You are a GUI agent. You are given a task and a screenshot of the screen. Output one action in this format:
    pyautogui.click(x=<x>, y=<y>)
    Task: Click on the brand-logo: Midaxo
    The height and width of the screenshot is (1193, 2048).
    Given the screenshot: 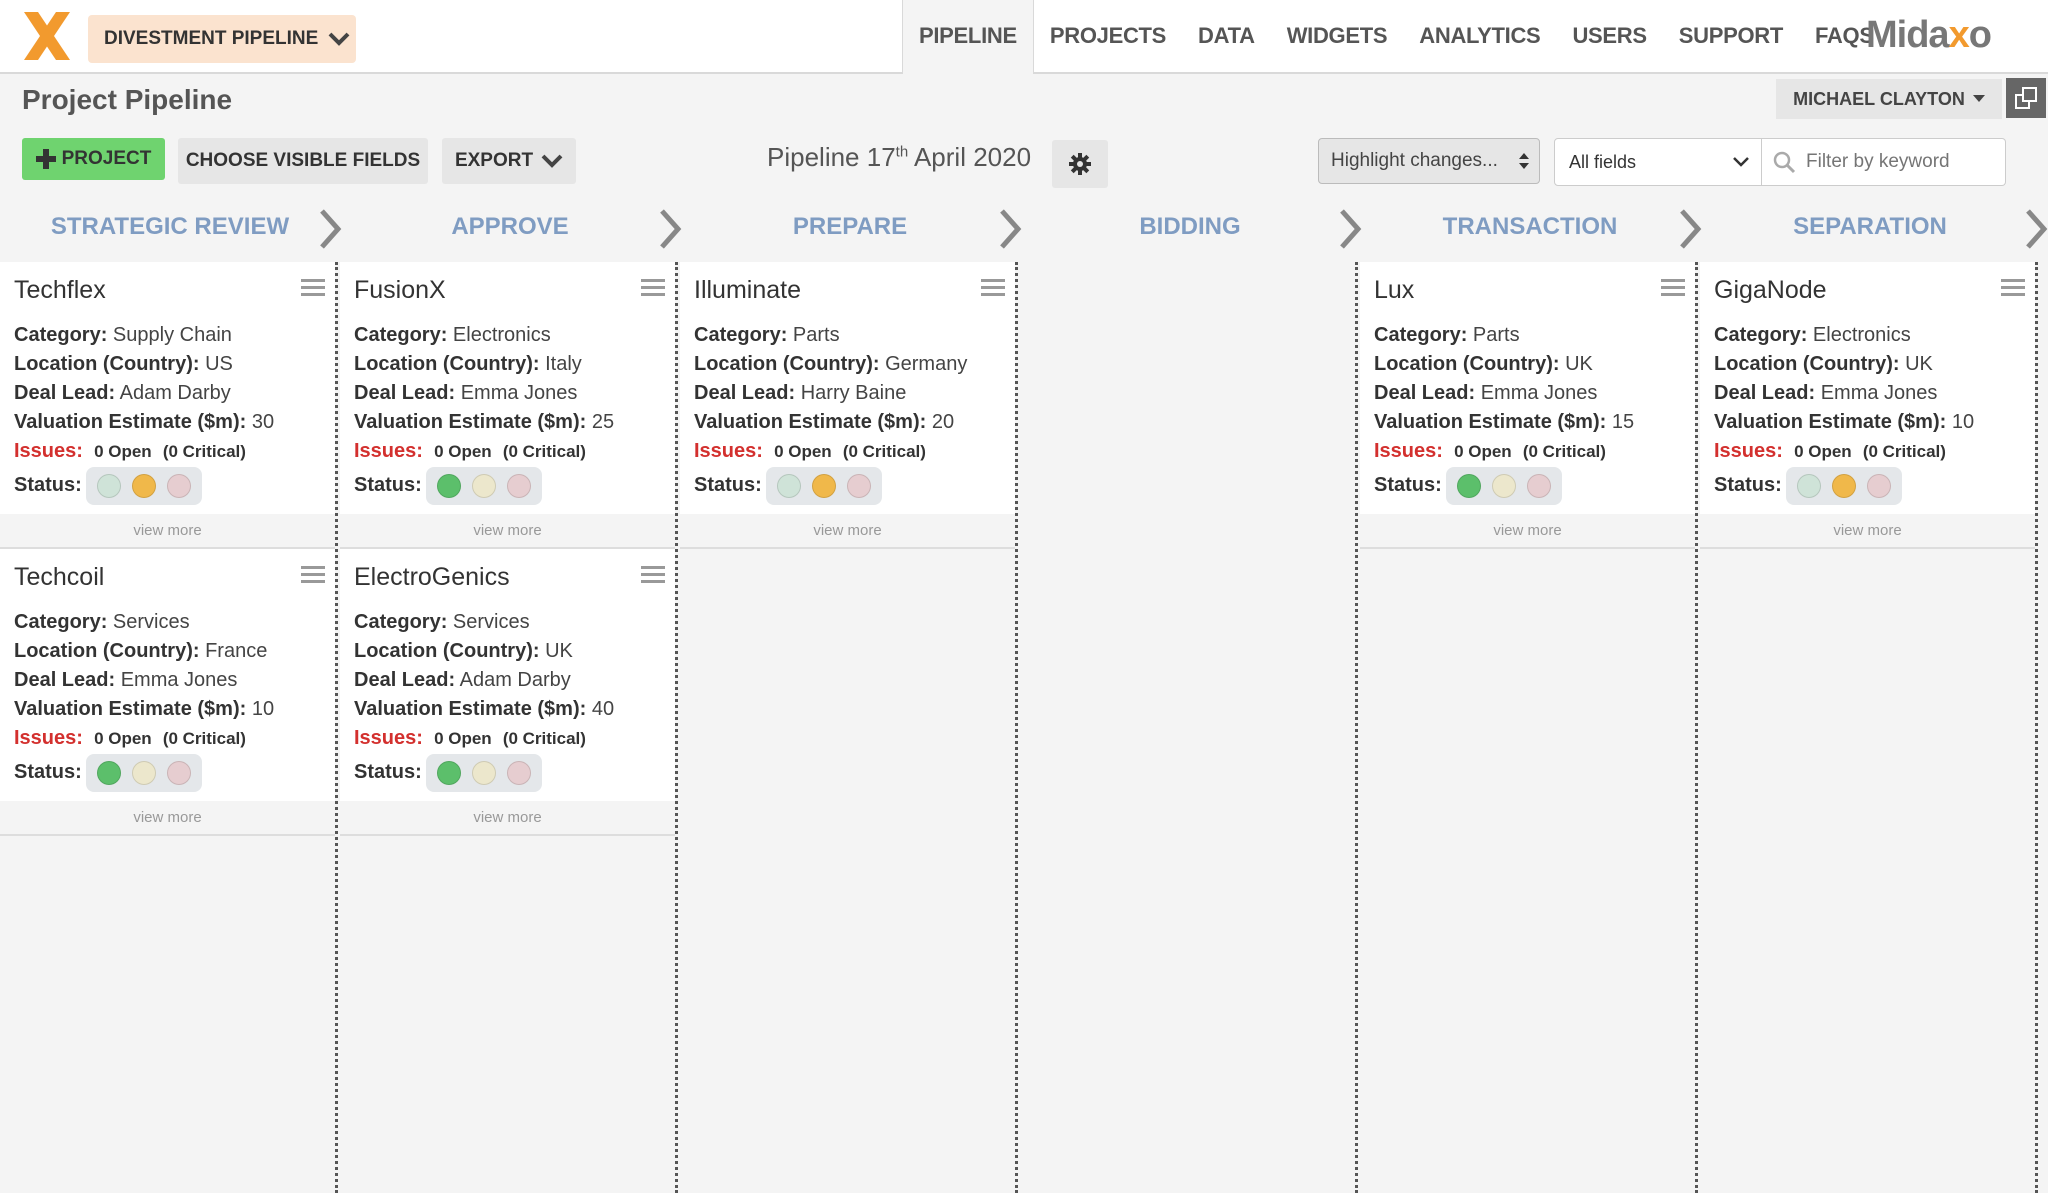 What is the action you would take?
    pyautogui.click(x=1929, y=35)
    